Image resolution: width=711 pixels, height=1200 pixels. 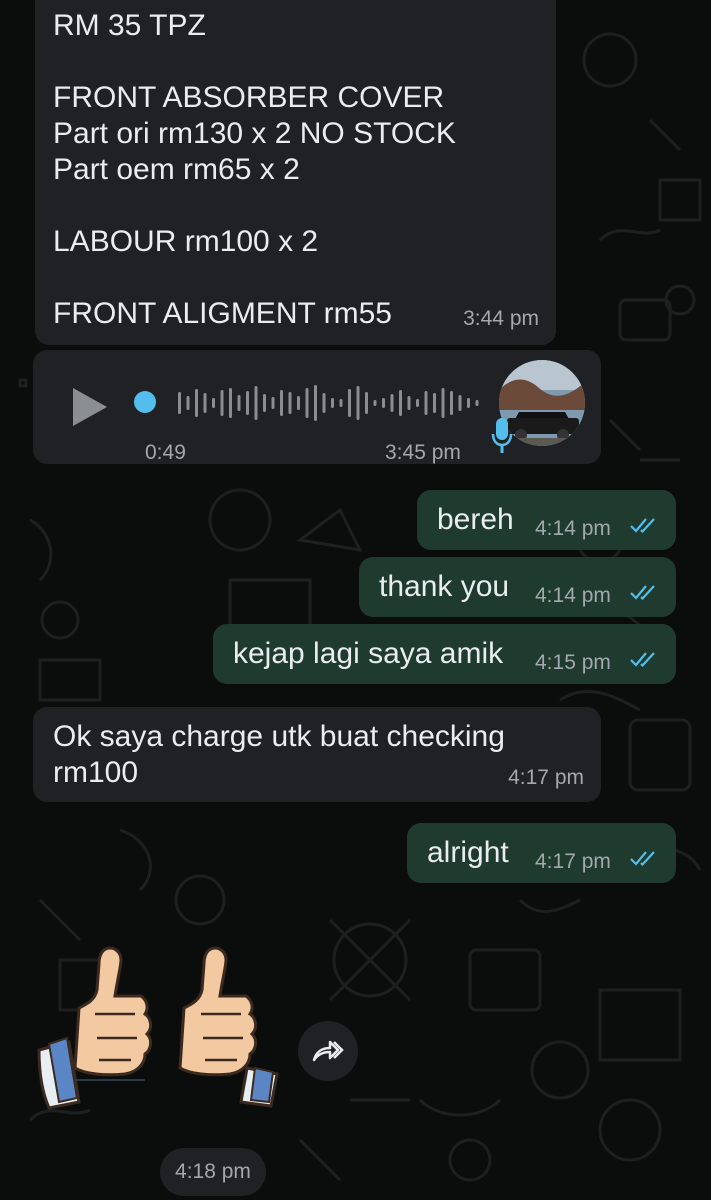 What do you see at coordinates (423, 452) in the screenshot?
I see `message-time: 3:45 pm` at bounding box center [423, 452].